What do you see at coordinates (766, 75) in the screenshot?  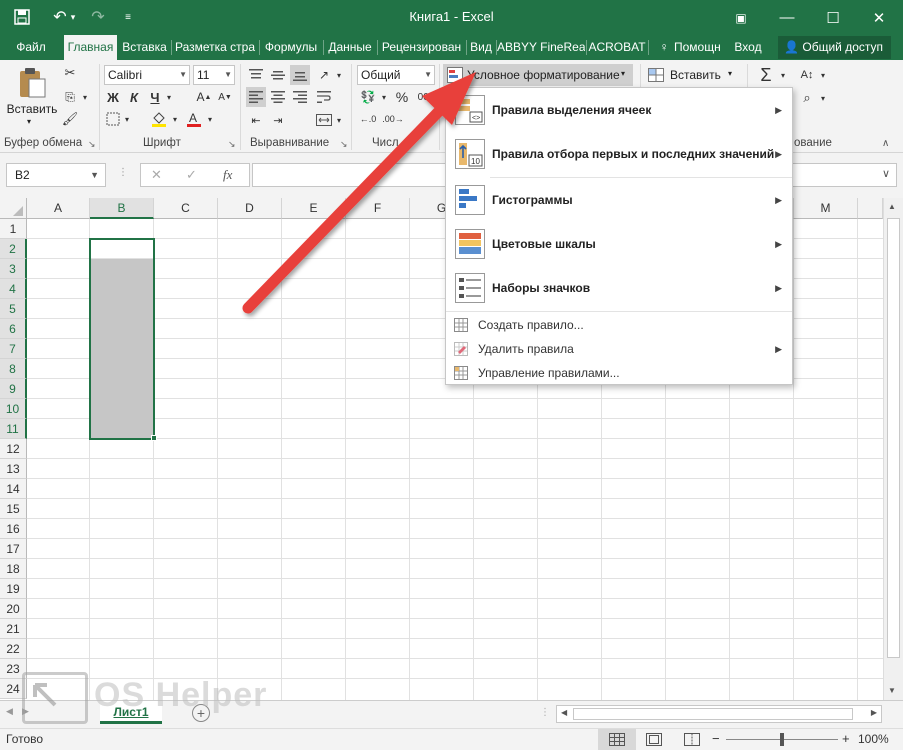 I see `autosum-button: Σ` at bounding box center [766, 75].